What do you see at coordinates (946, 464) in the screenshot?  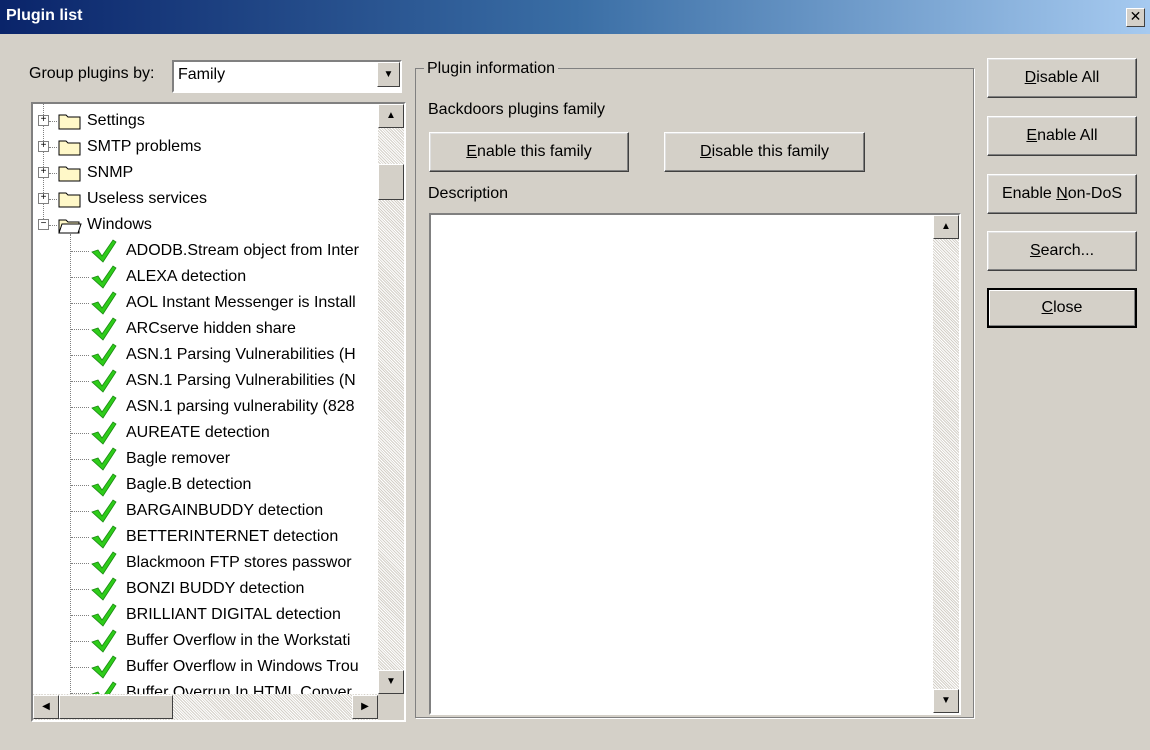 I see `description-scrollbar: ▲ ▼` at bounding box center [946, 464].